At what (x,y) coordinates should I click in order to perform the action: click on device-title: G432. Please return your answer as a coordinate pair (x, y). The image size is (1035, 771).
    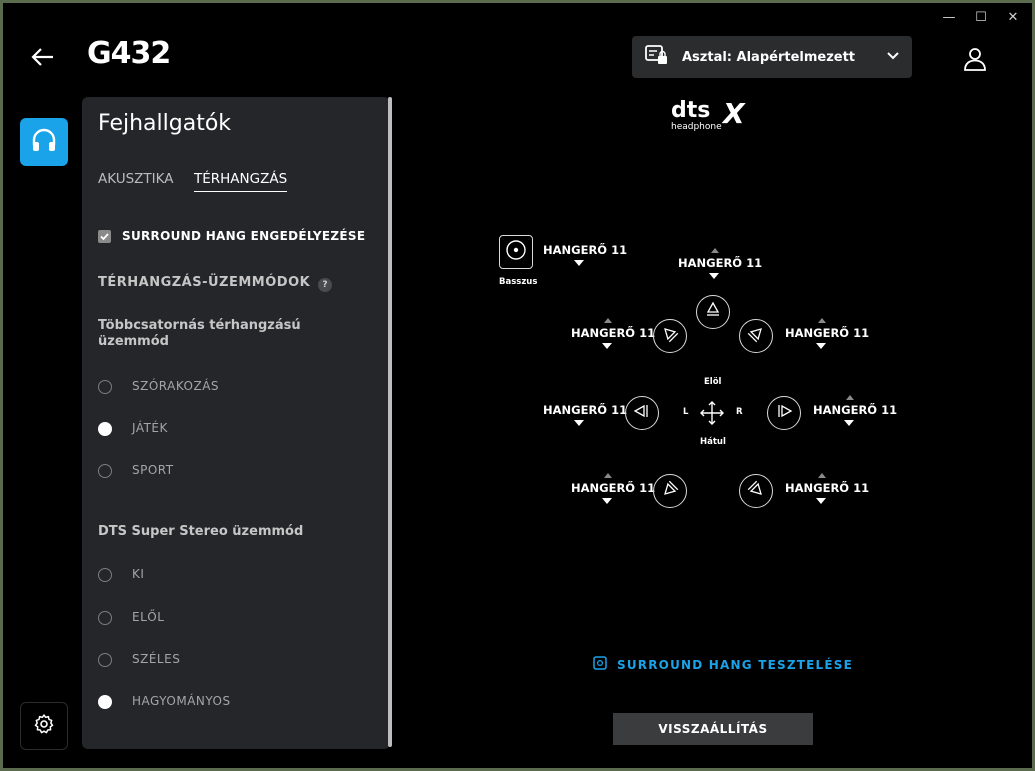
    Looking at the image, I should click on (129, 53).